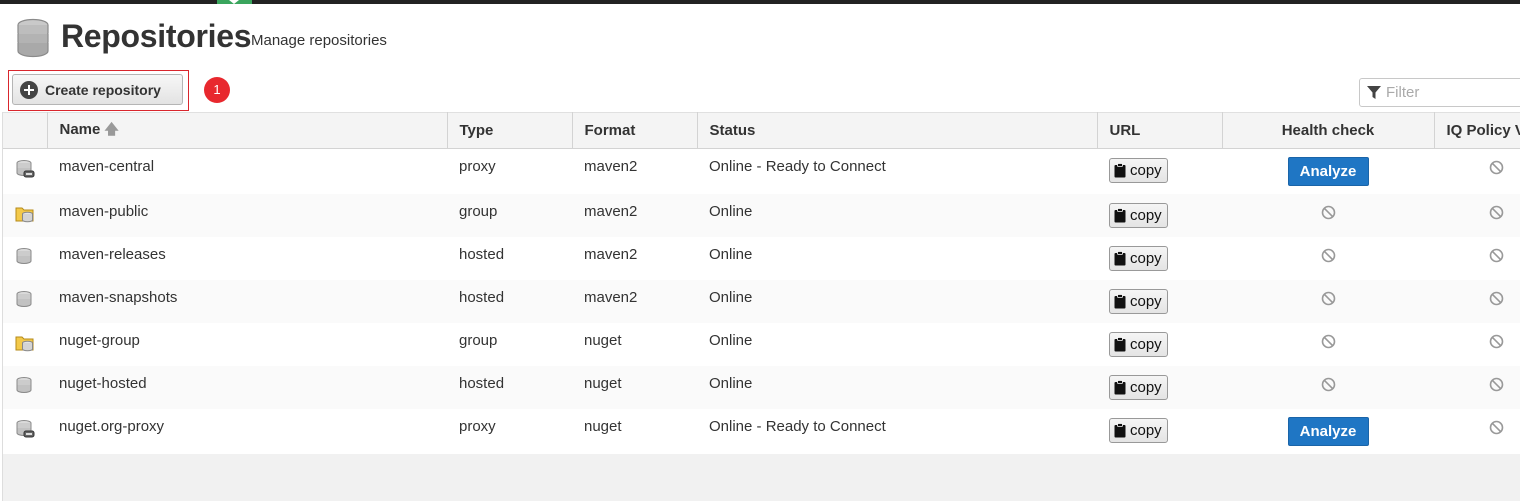 This screenshot has height=501, width=1520. Describe the element at coordinates (97, 89) in the screenshot. I see `create-repository-button: Create repository` at that location.